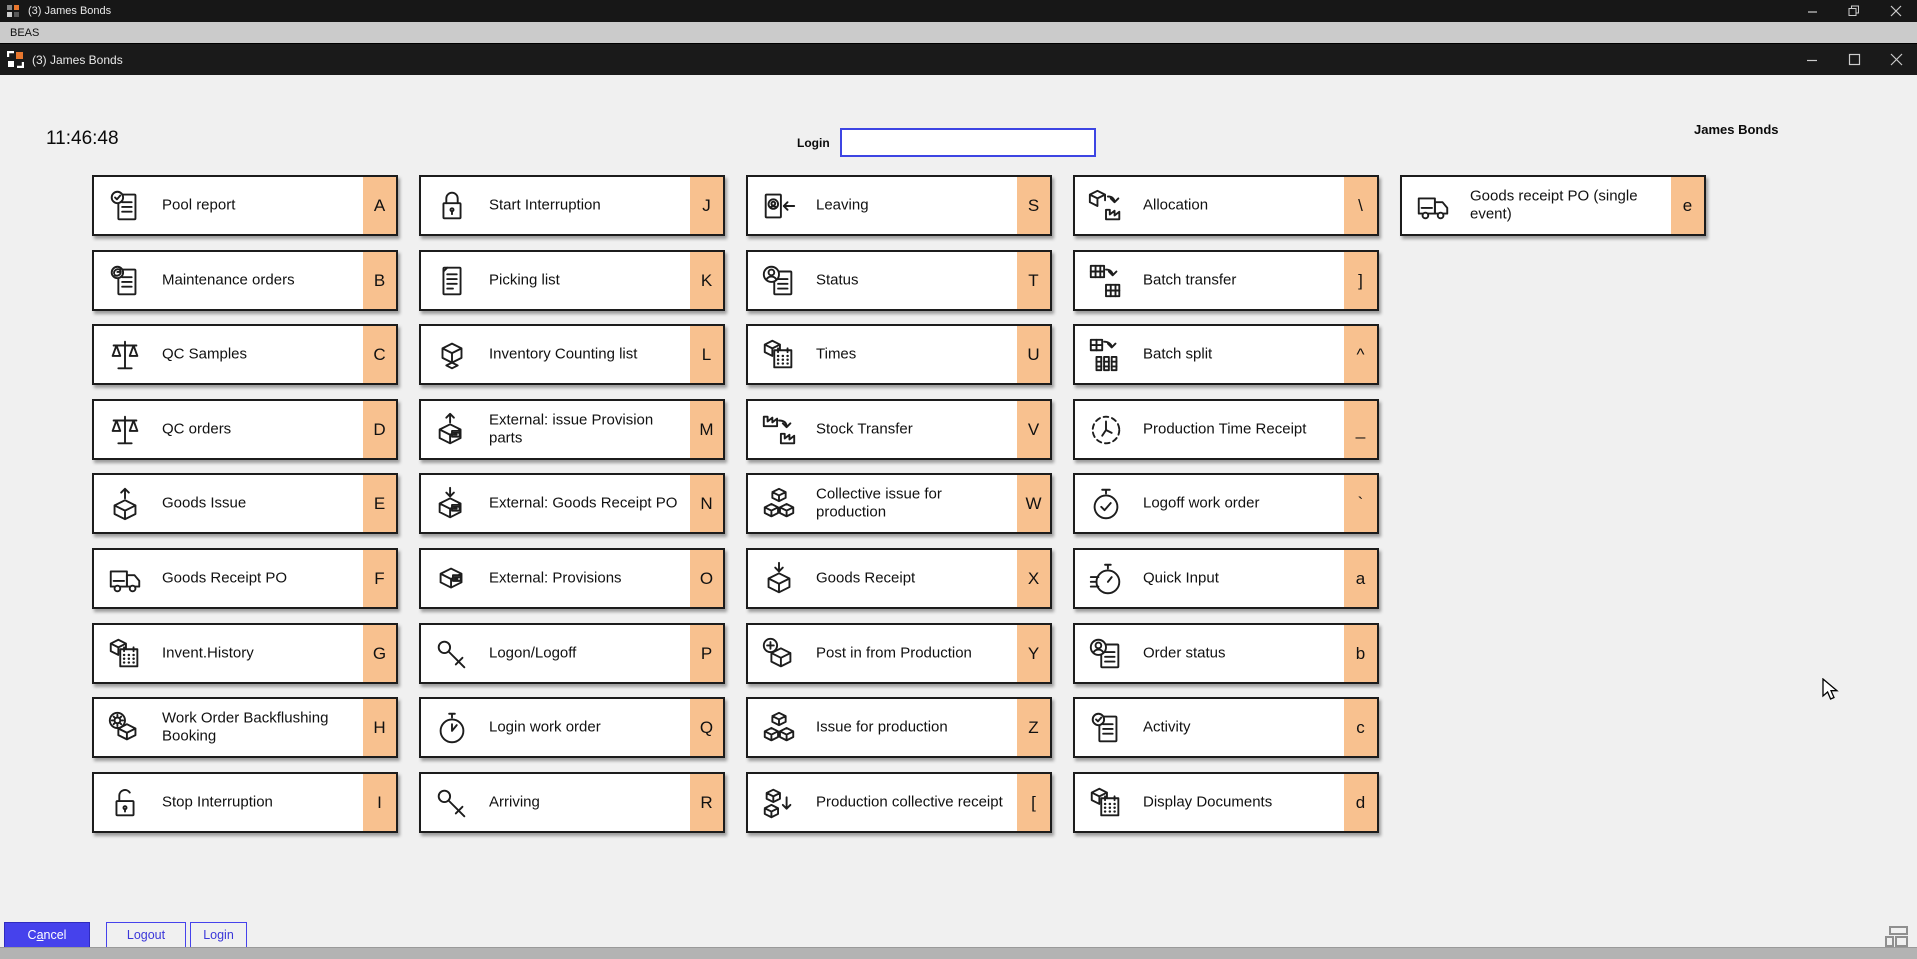 Image resolution: width=1917 pixels, height=959 pixels. Describe the element at coordinates (1226, 578) in the screenshot. I see `tile-quick-input: Quick Input a` at that location.